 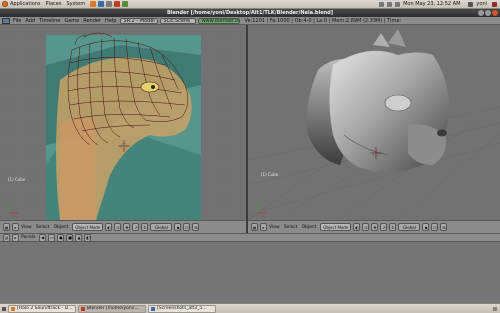 What do you see at coordinates (109, 4) in the screenshot?
I see `terminal-launcher-icon` at bounding box center [109, 4].